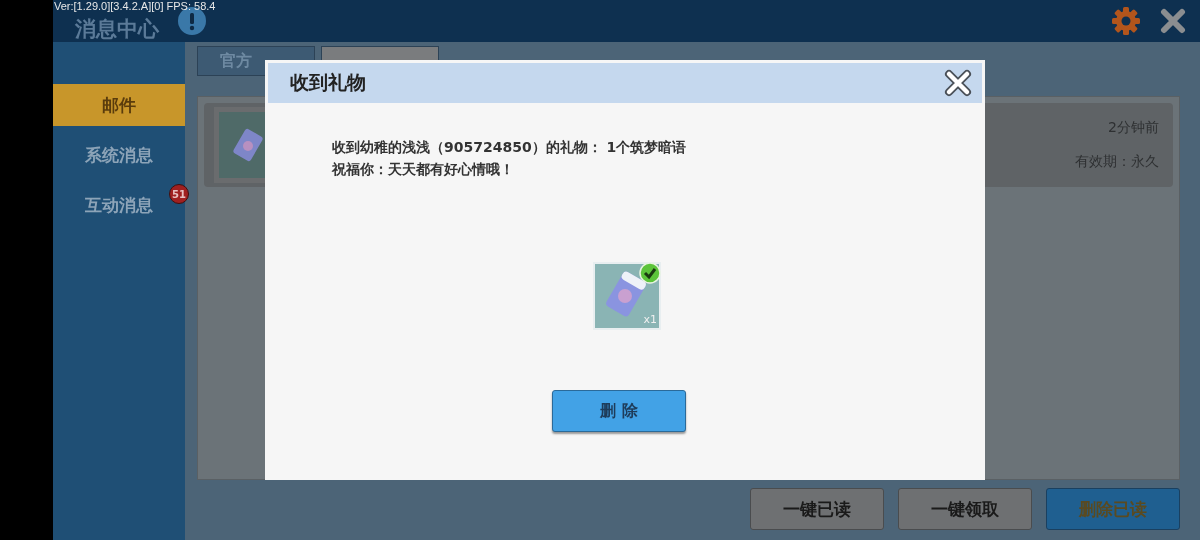 Image resolution: width=1200 pixels, height=540 pixels. I want to click on settings-icon, so click(1126, 21).